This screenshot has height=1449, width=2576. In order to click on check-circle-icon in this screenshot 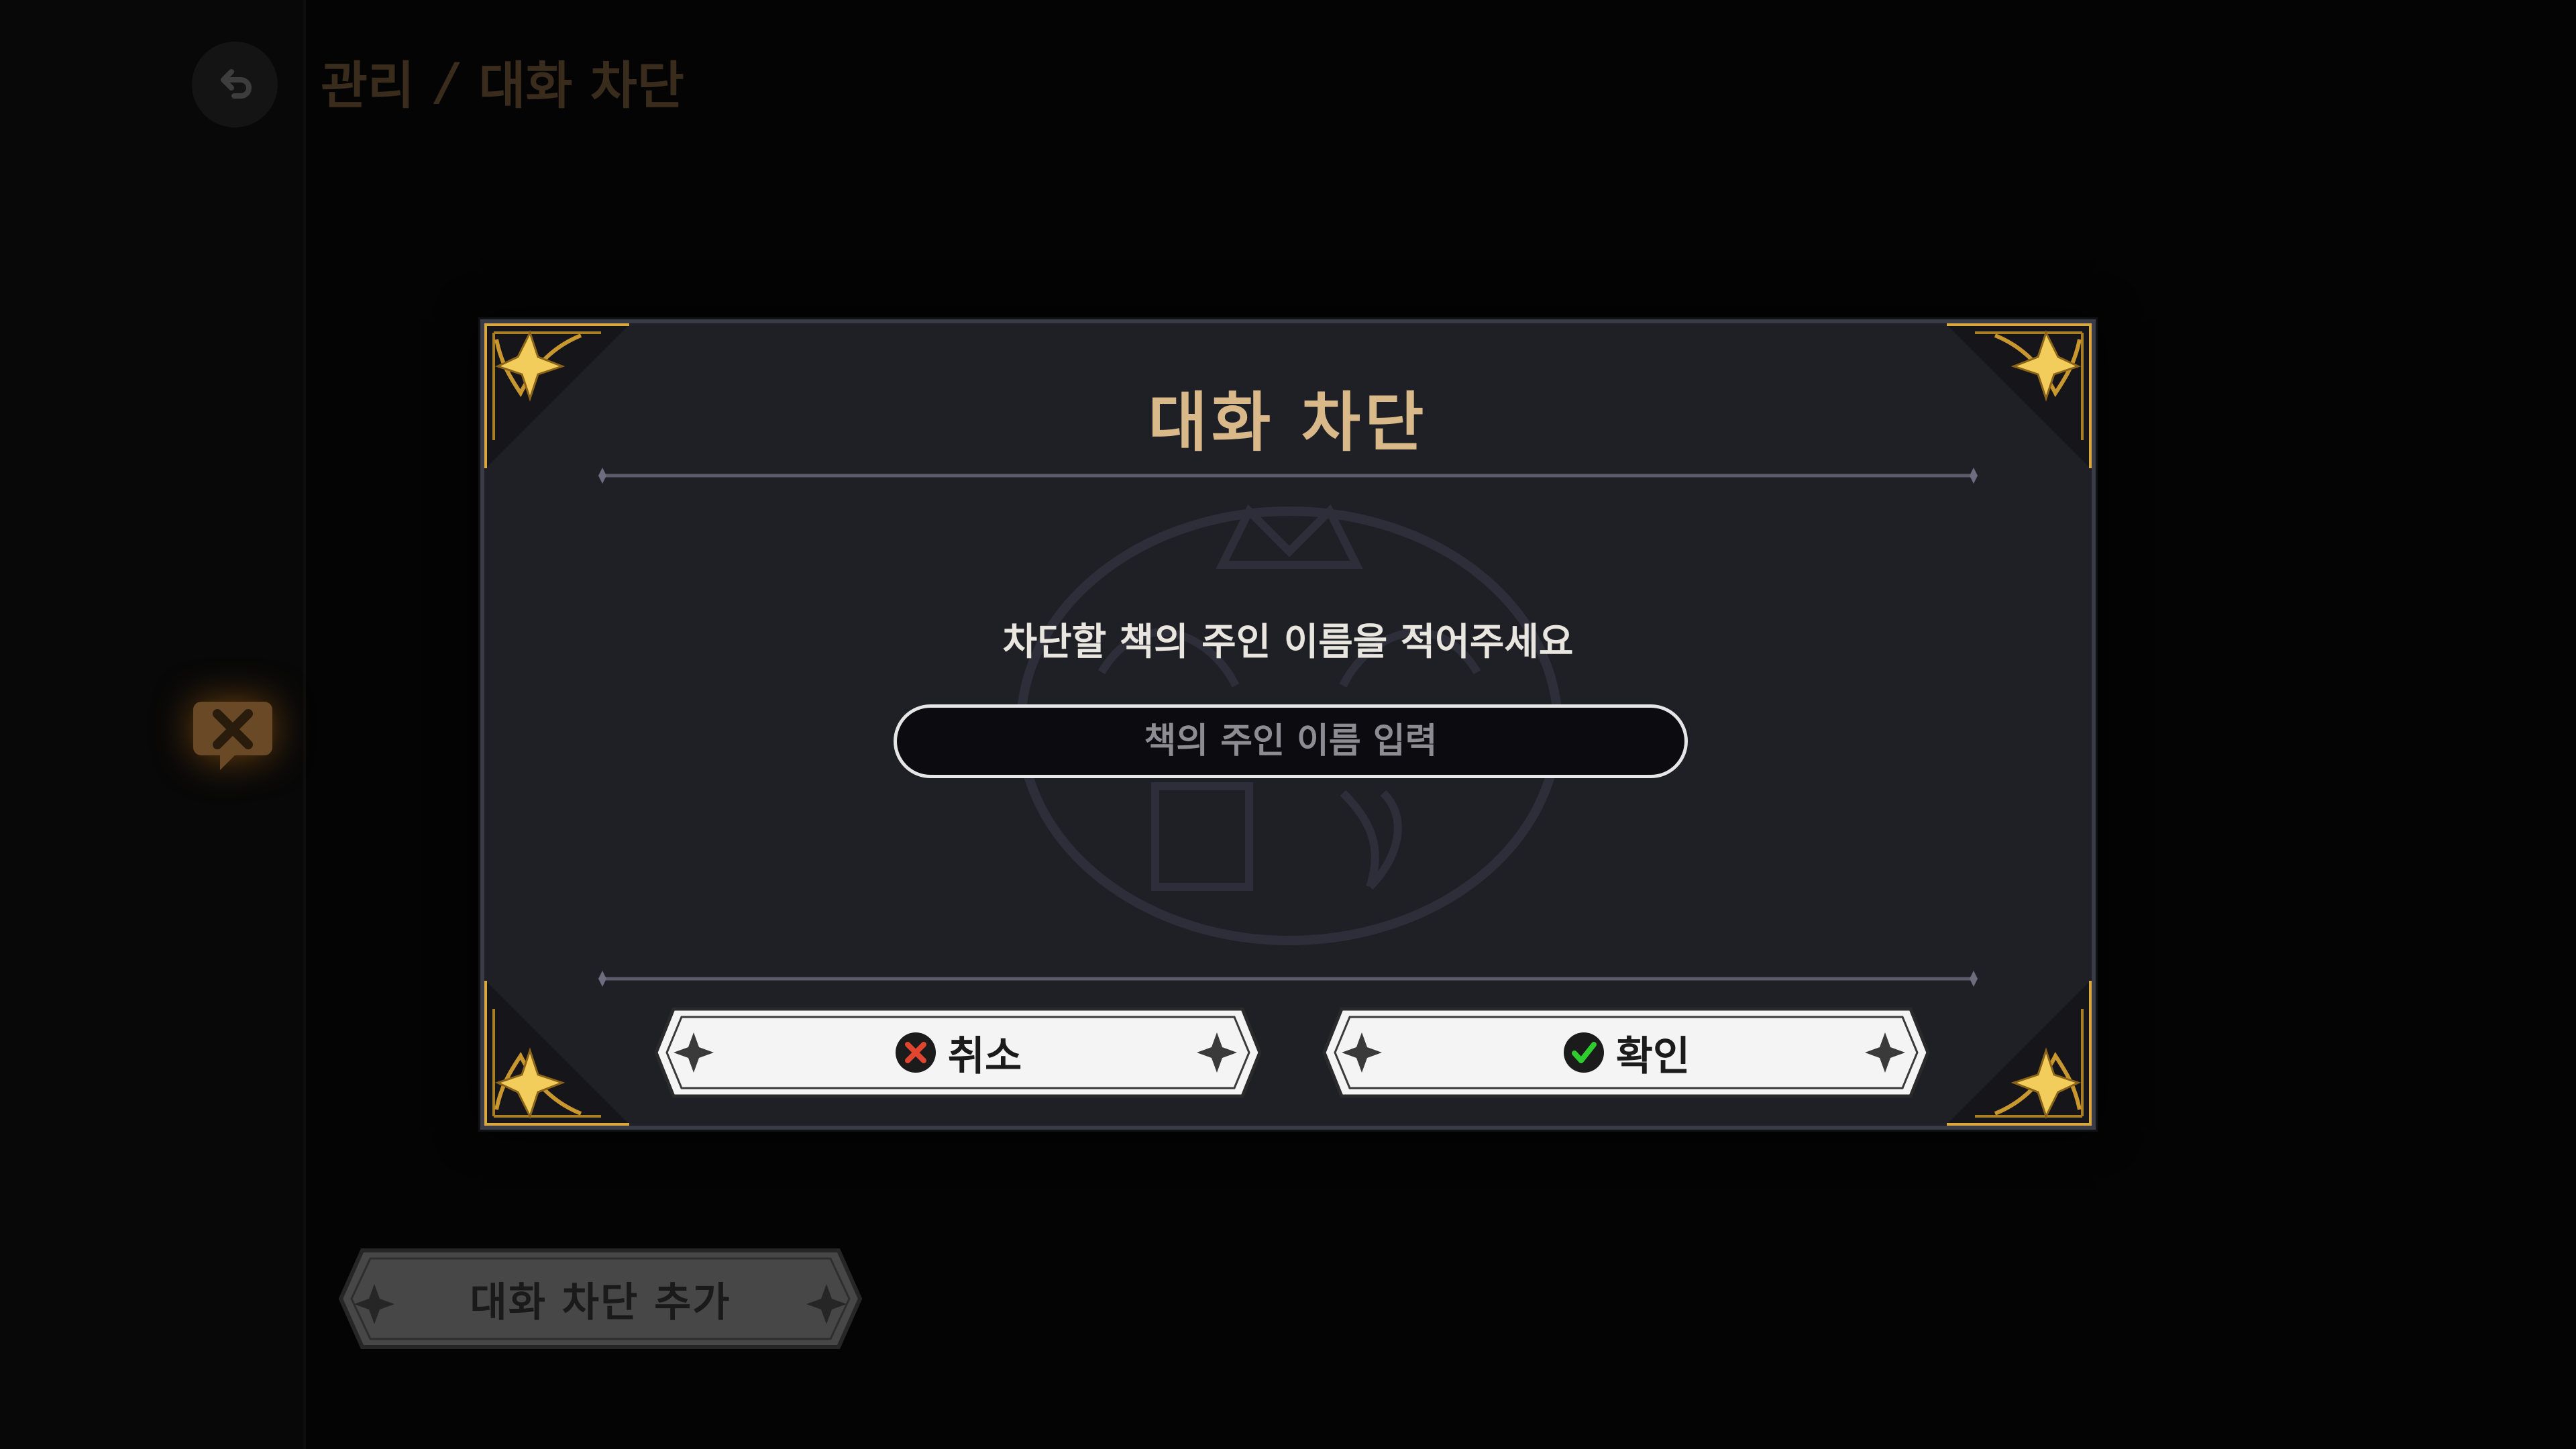, I will do `click(1583, 1052)`.